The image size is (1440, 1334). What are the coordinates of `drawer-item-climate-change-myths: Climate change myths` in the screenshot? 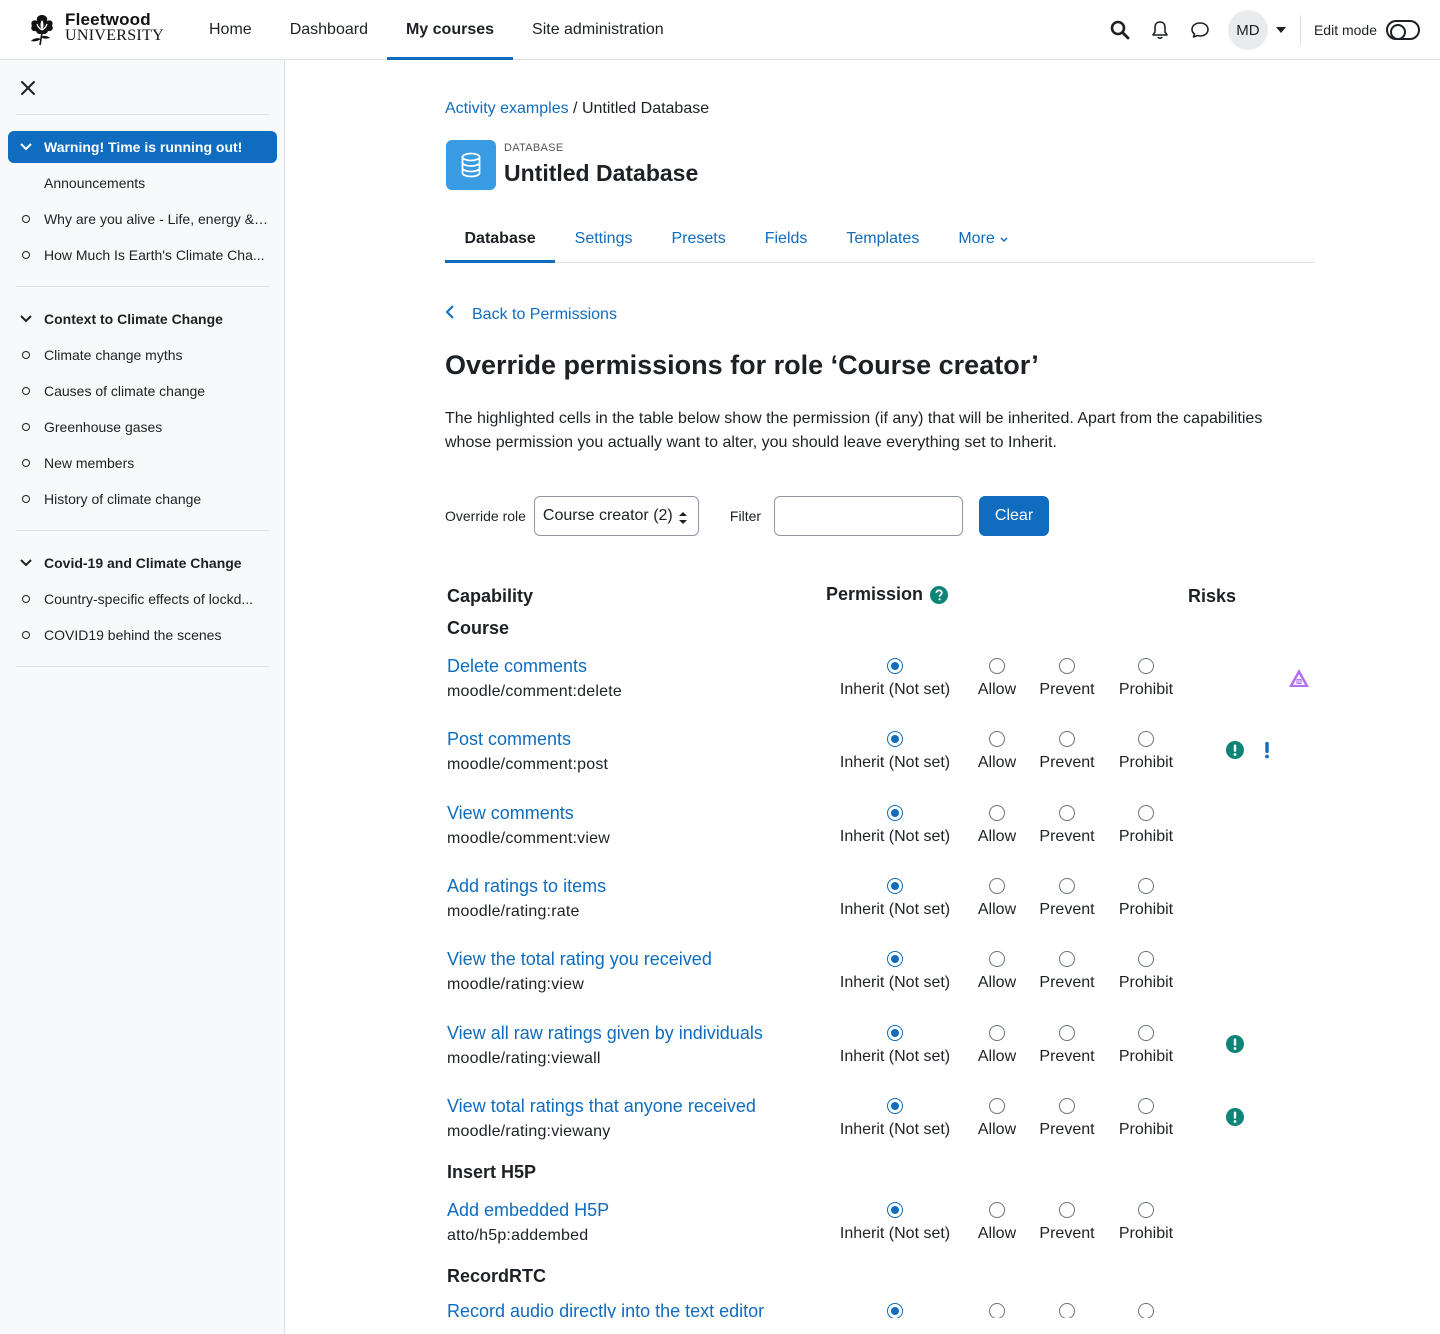 It's located at (142, 355).